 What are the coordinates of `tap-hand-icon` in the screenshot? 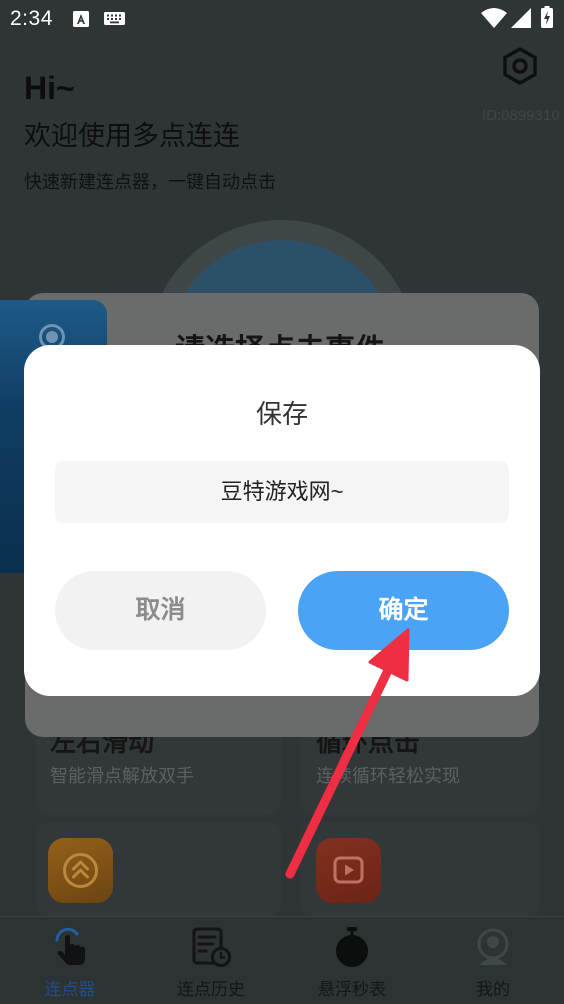 It's located at (70, 946).